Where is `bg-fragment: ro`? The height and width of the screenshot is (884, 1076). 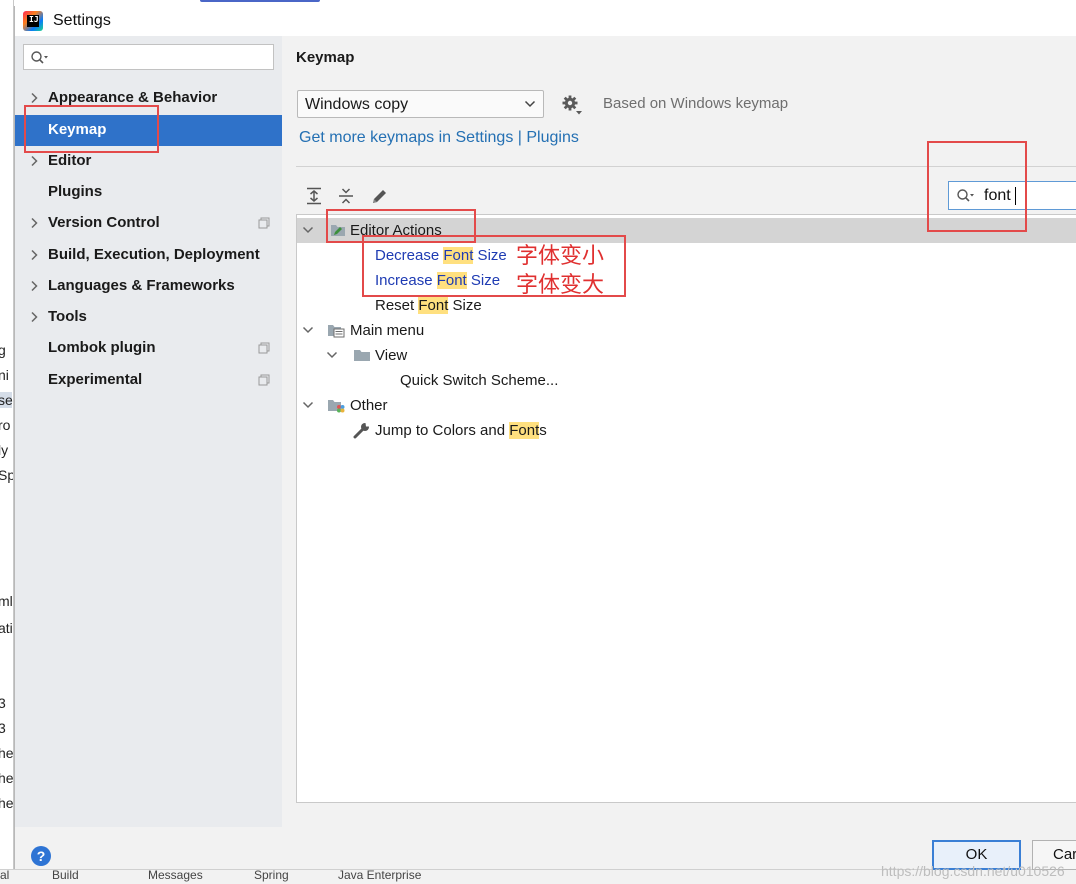 bg-fragment: ro is located at coordinates (5, 425).